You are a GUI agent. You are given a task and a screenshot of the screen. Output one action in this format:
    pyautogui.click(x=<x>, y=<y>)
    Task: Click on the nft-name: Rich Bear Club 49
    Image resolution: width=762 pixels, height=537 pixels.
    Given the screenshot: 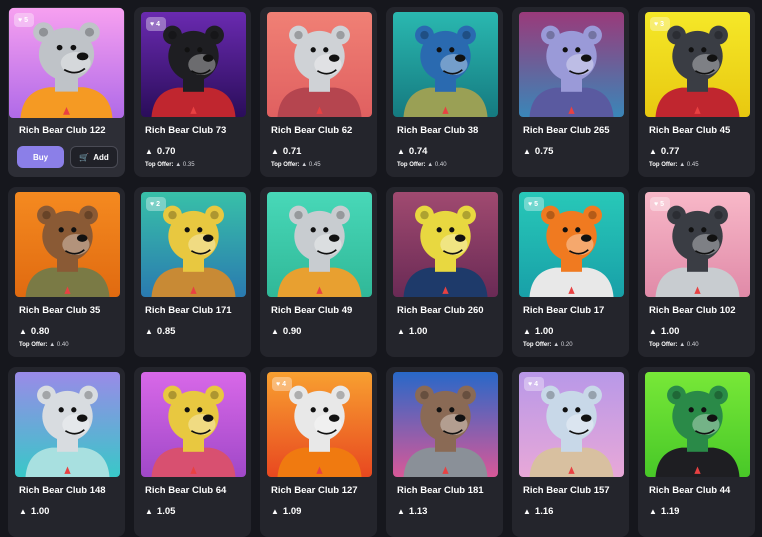 What is the action you would take?
    pyautogui.click(x=311, y=310)
    